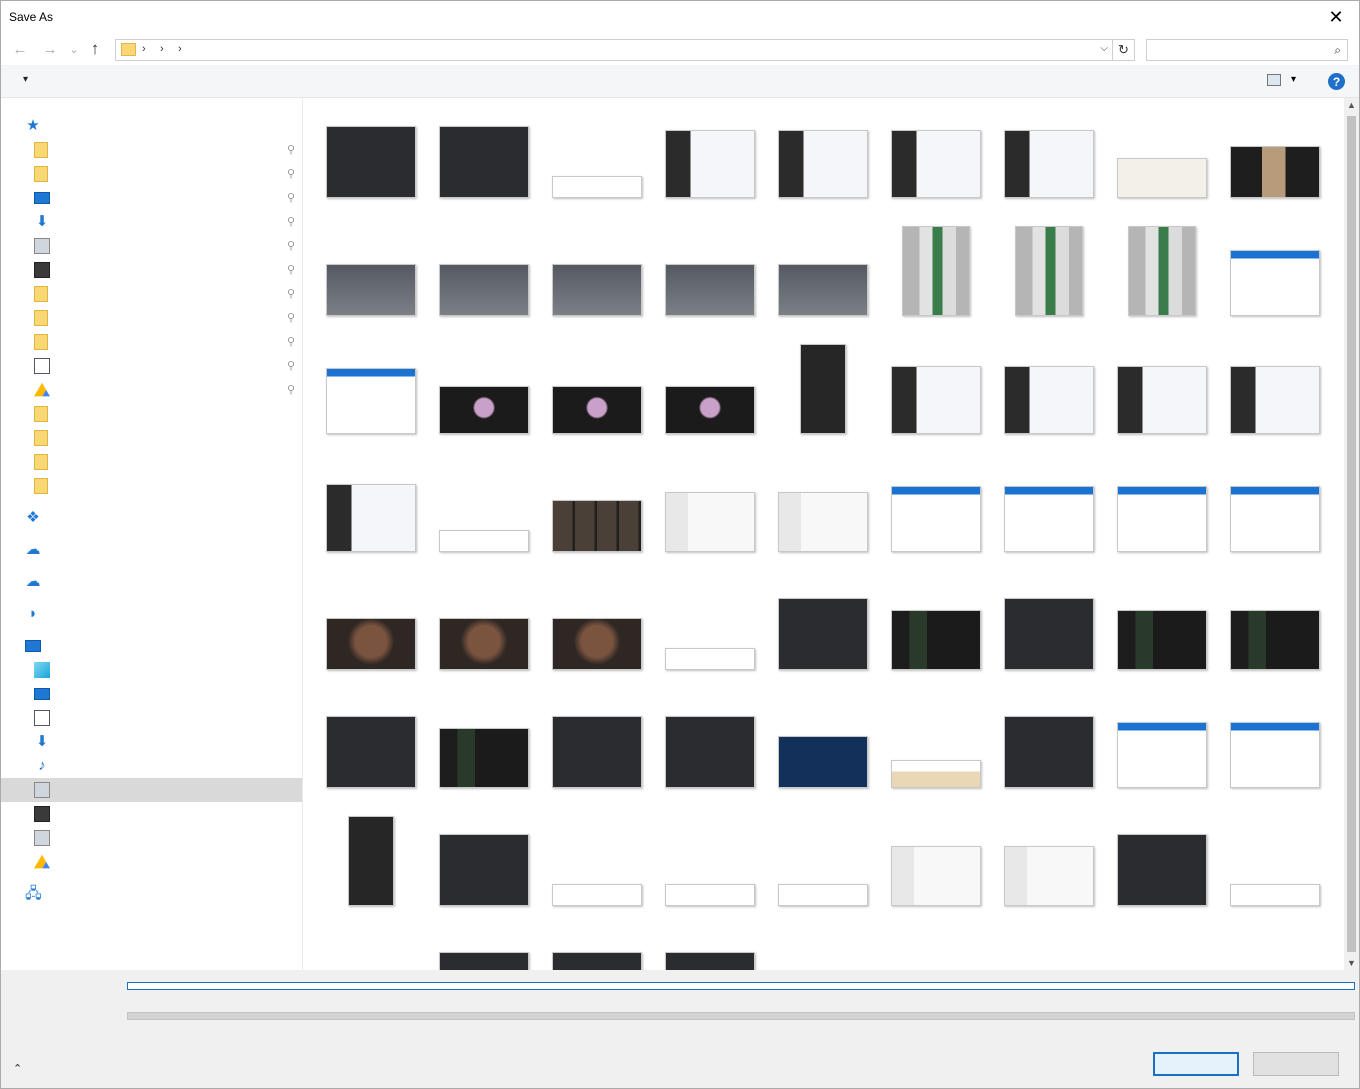  What do you see at coordinates (17, 1068) in the screenshot?
I see `hide-folders-chevron-icon: ⌃` at bounding box center [17, 1068].